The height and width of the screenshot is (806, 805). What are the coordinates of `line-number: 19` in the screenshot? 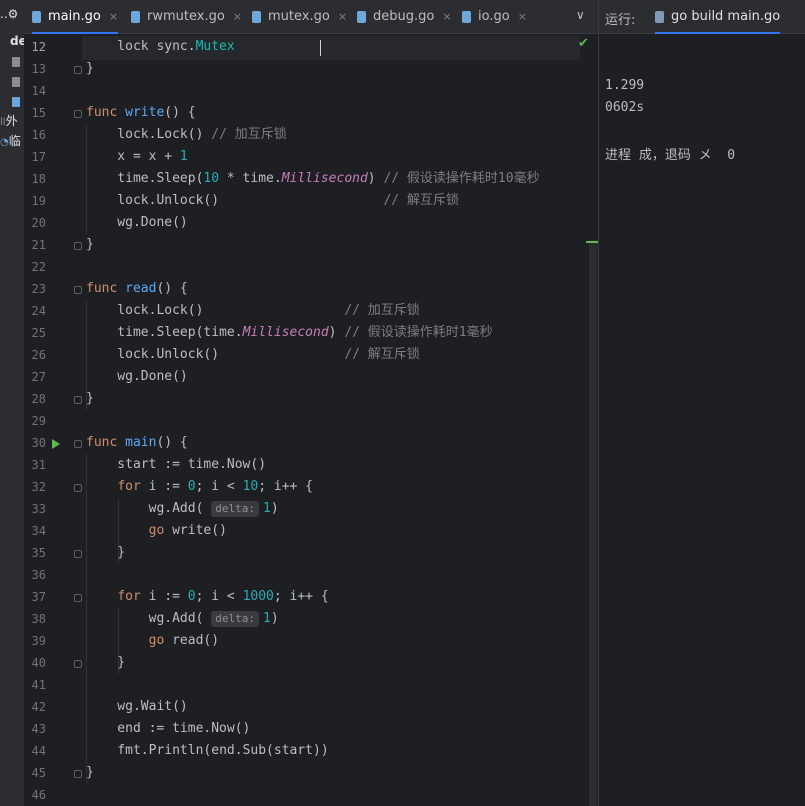 It's located at (38, 201).